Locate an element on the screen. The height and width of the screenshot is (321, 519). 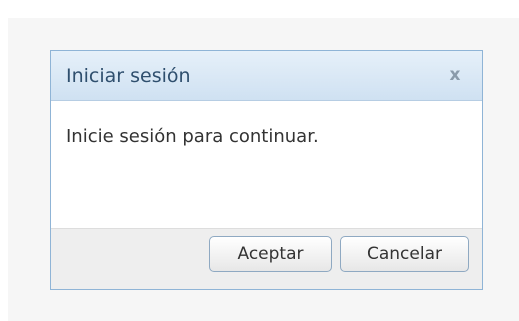
close-icon: x is located at coordinates (455, 75).